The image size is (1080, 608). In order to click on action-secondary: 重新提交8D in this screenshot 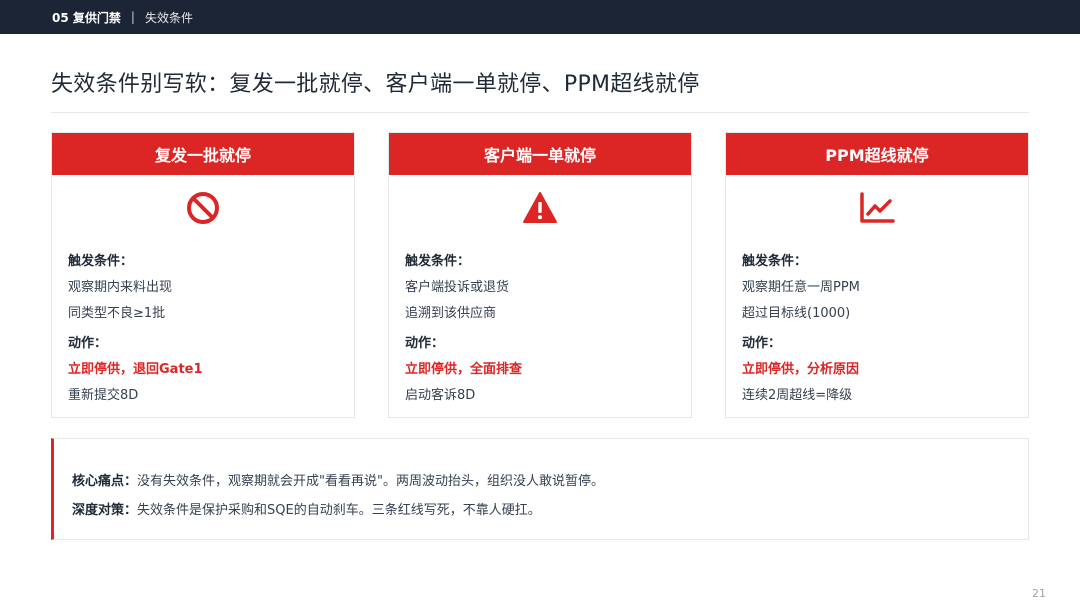, I will do `click(103, 395)`.